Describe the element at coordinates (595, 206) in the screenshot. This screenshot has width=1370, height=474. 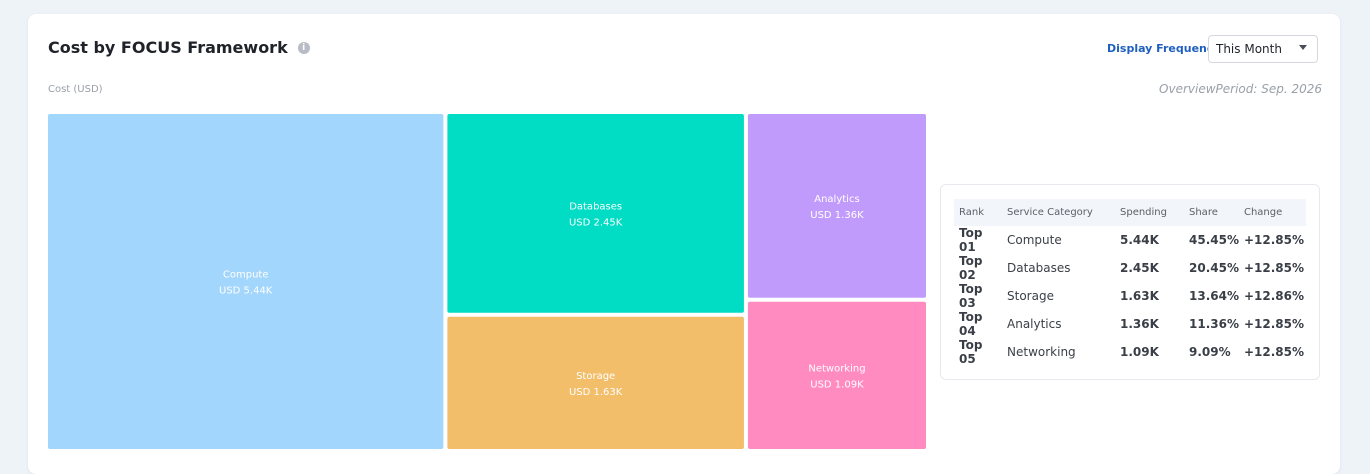
I see `treemap-name-label: Databases` at that location.